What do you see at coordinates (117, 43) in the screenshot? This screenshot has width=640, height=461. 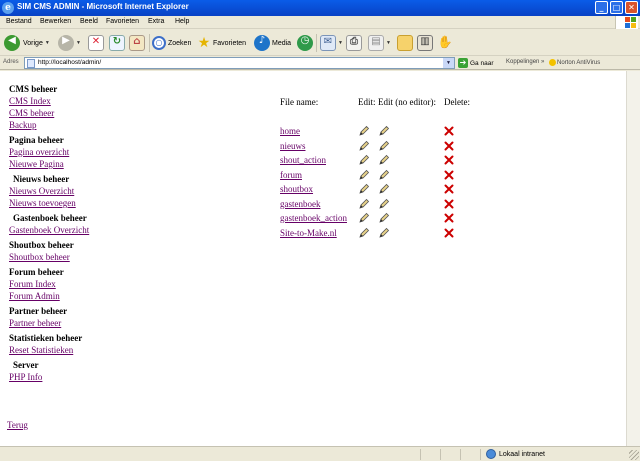 I see `refresh-button: ↻` at bounding box center [117, 43].